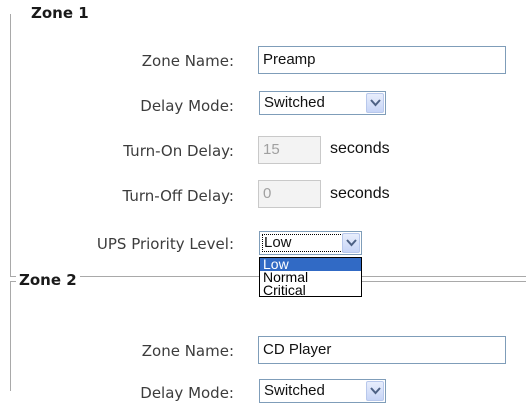 This screenshot has width=526, height=403. Describe the element at coordinates (310, 277) in the screenshot. I see `ups-priority-dropdown-list: Low Normal Critical` at that location.